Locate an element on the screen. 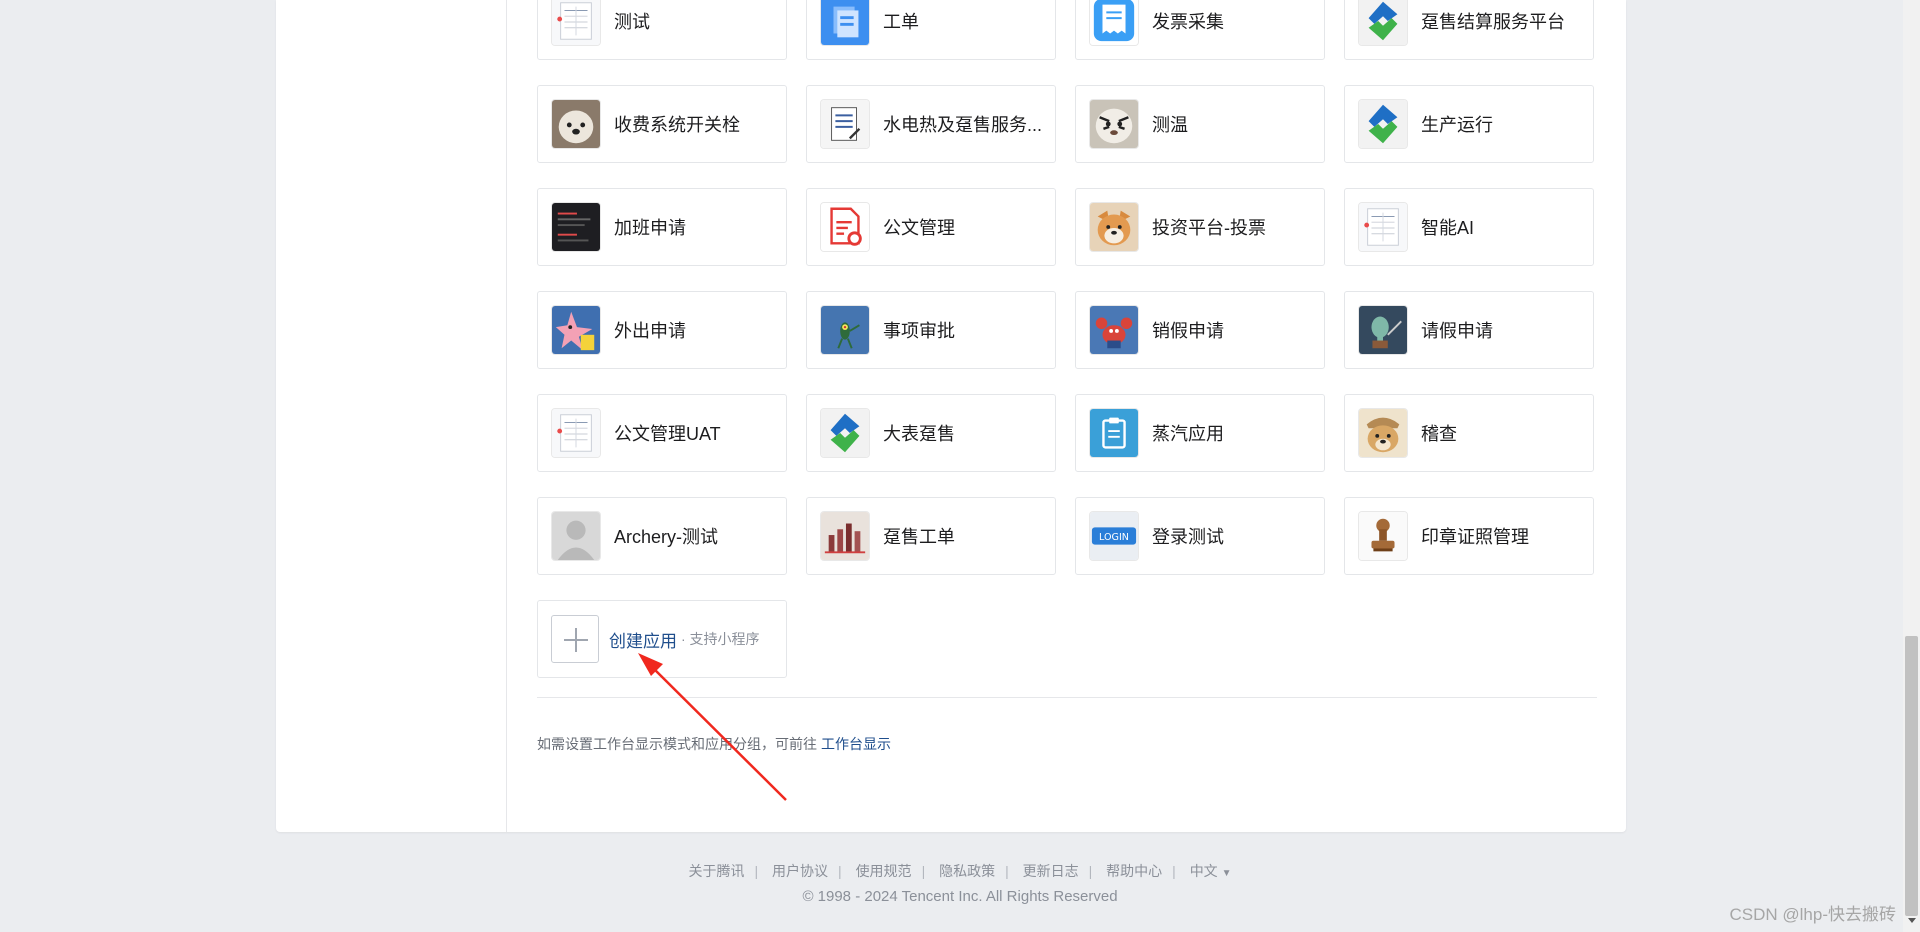 This screenshot has height=932, width=1920. login-icon: LOGIN is located at coordinates (1114, 536).